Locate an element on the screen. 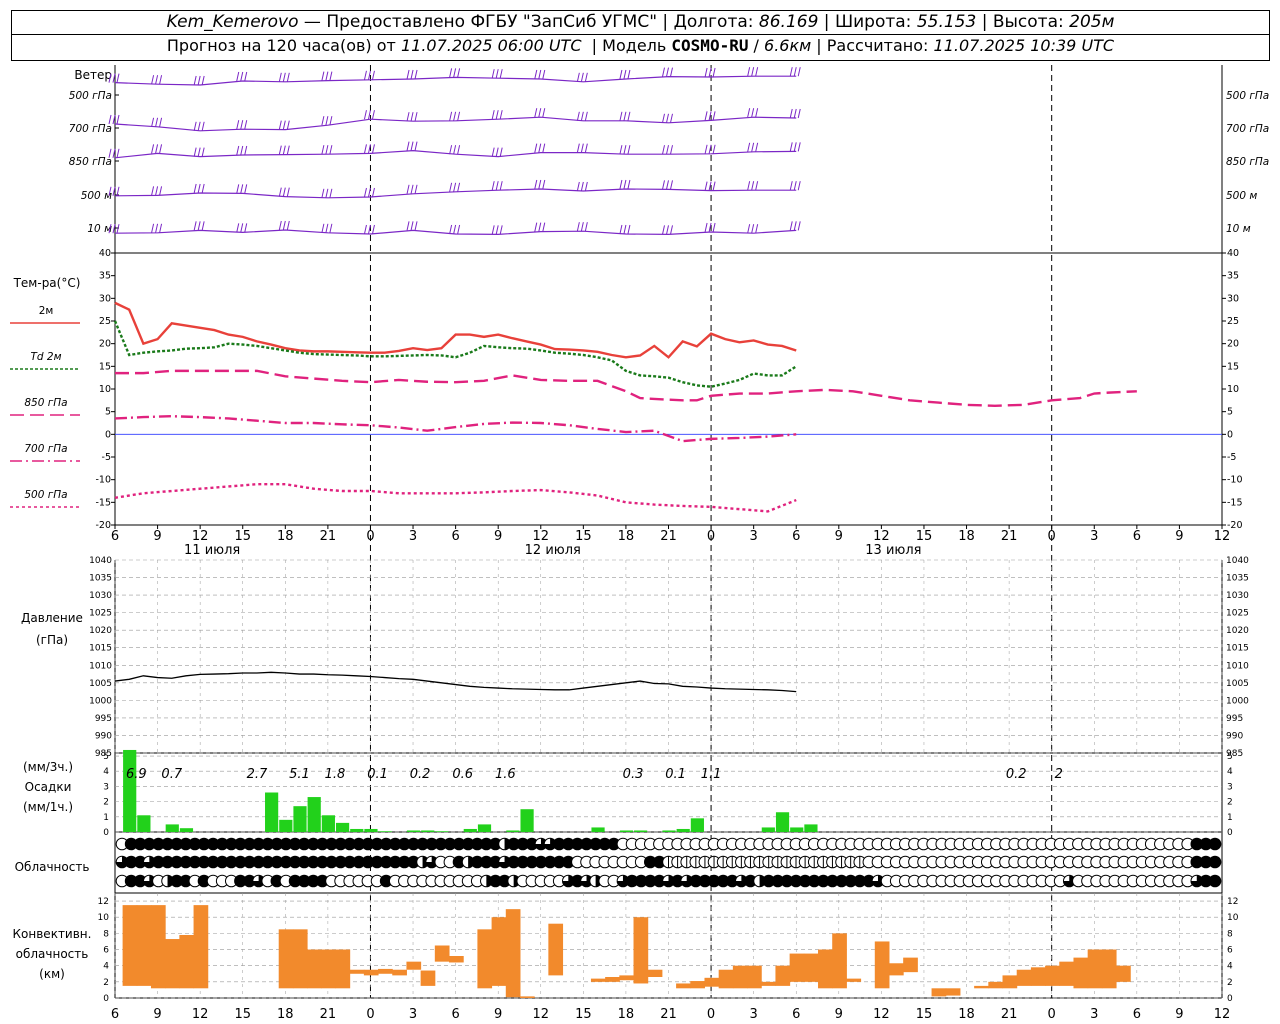 The image size is (1280, 1024). conv-x-label: 9 is located at coordinates (157, 1014).